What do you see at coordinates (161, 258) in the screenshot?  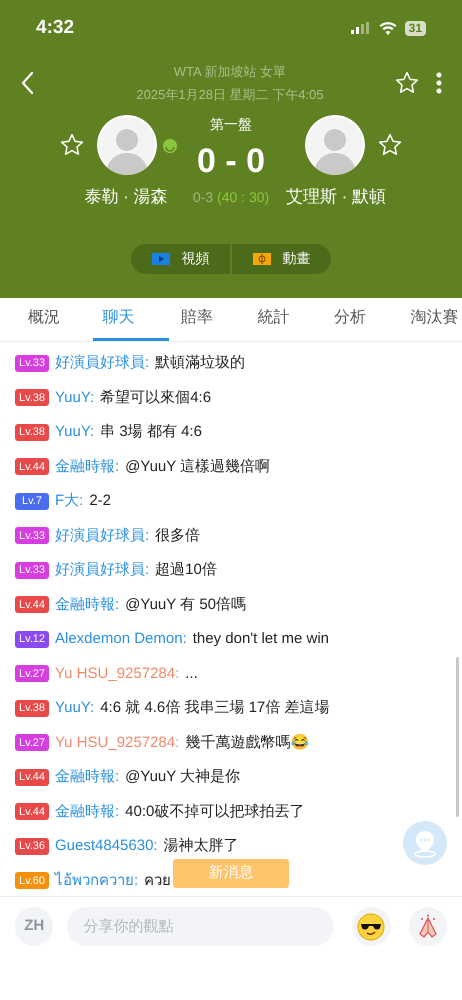 I see `play-icon` at bounding box center [161, 258].